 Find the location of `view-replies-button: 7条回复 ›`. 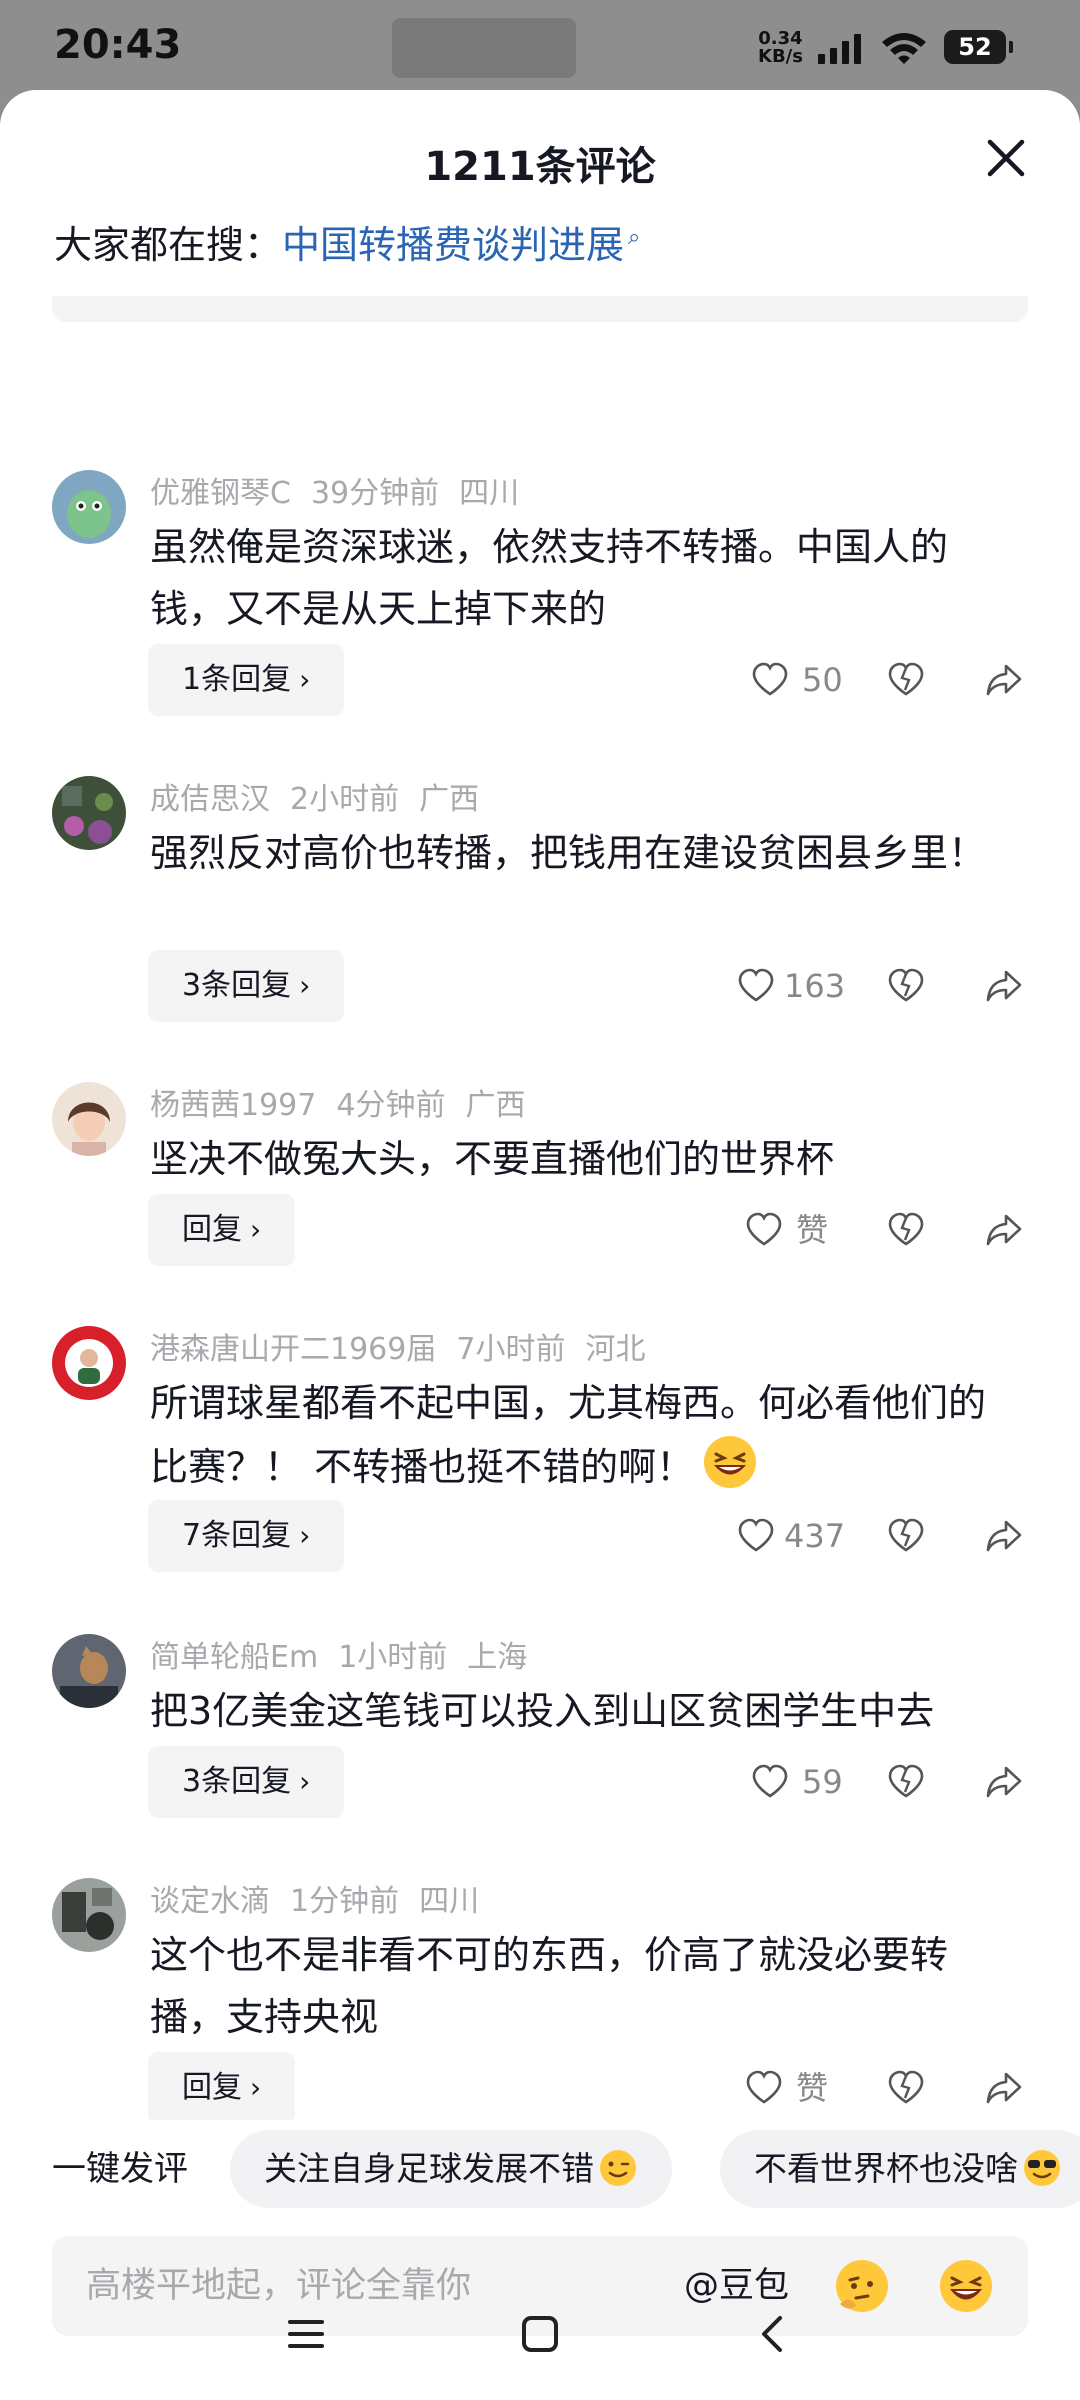

view-replies-button: 7条回复 › is located at coordinates (246, 1536).